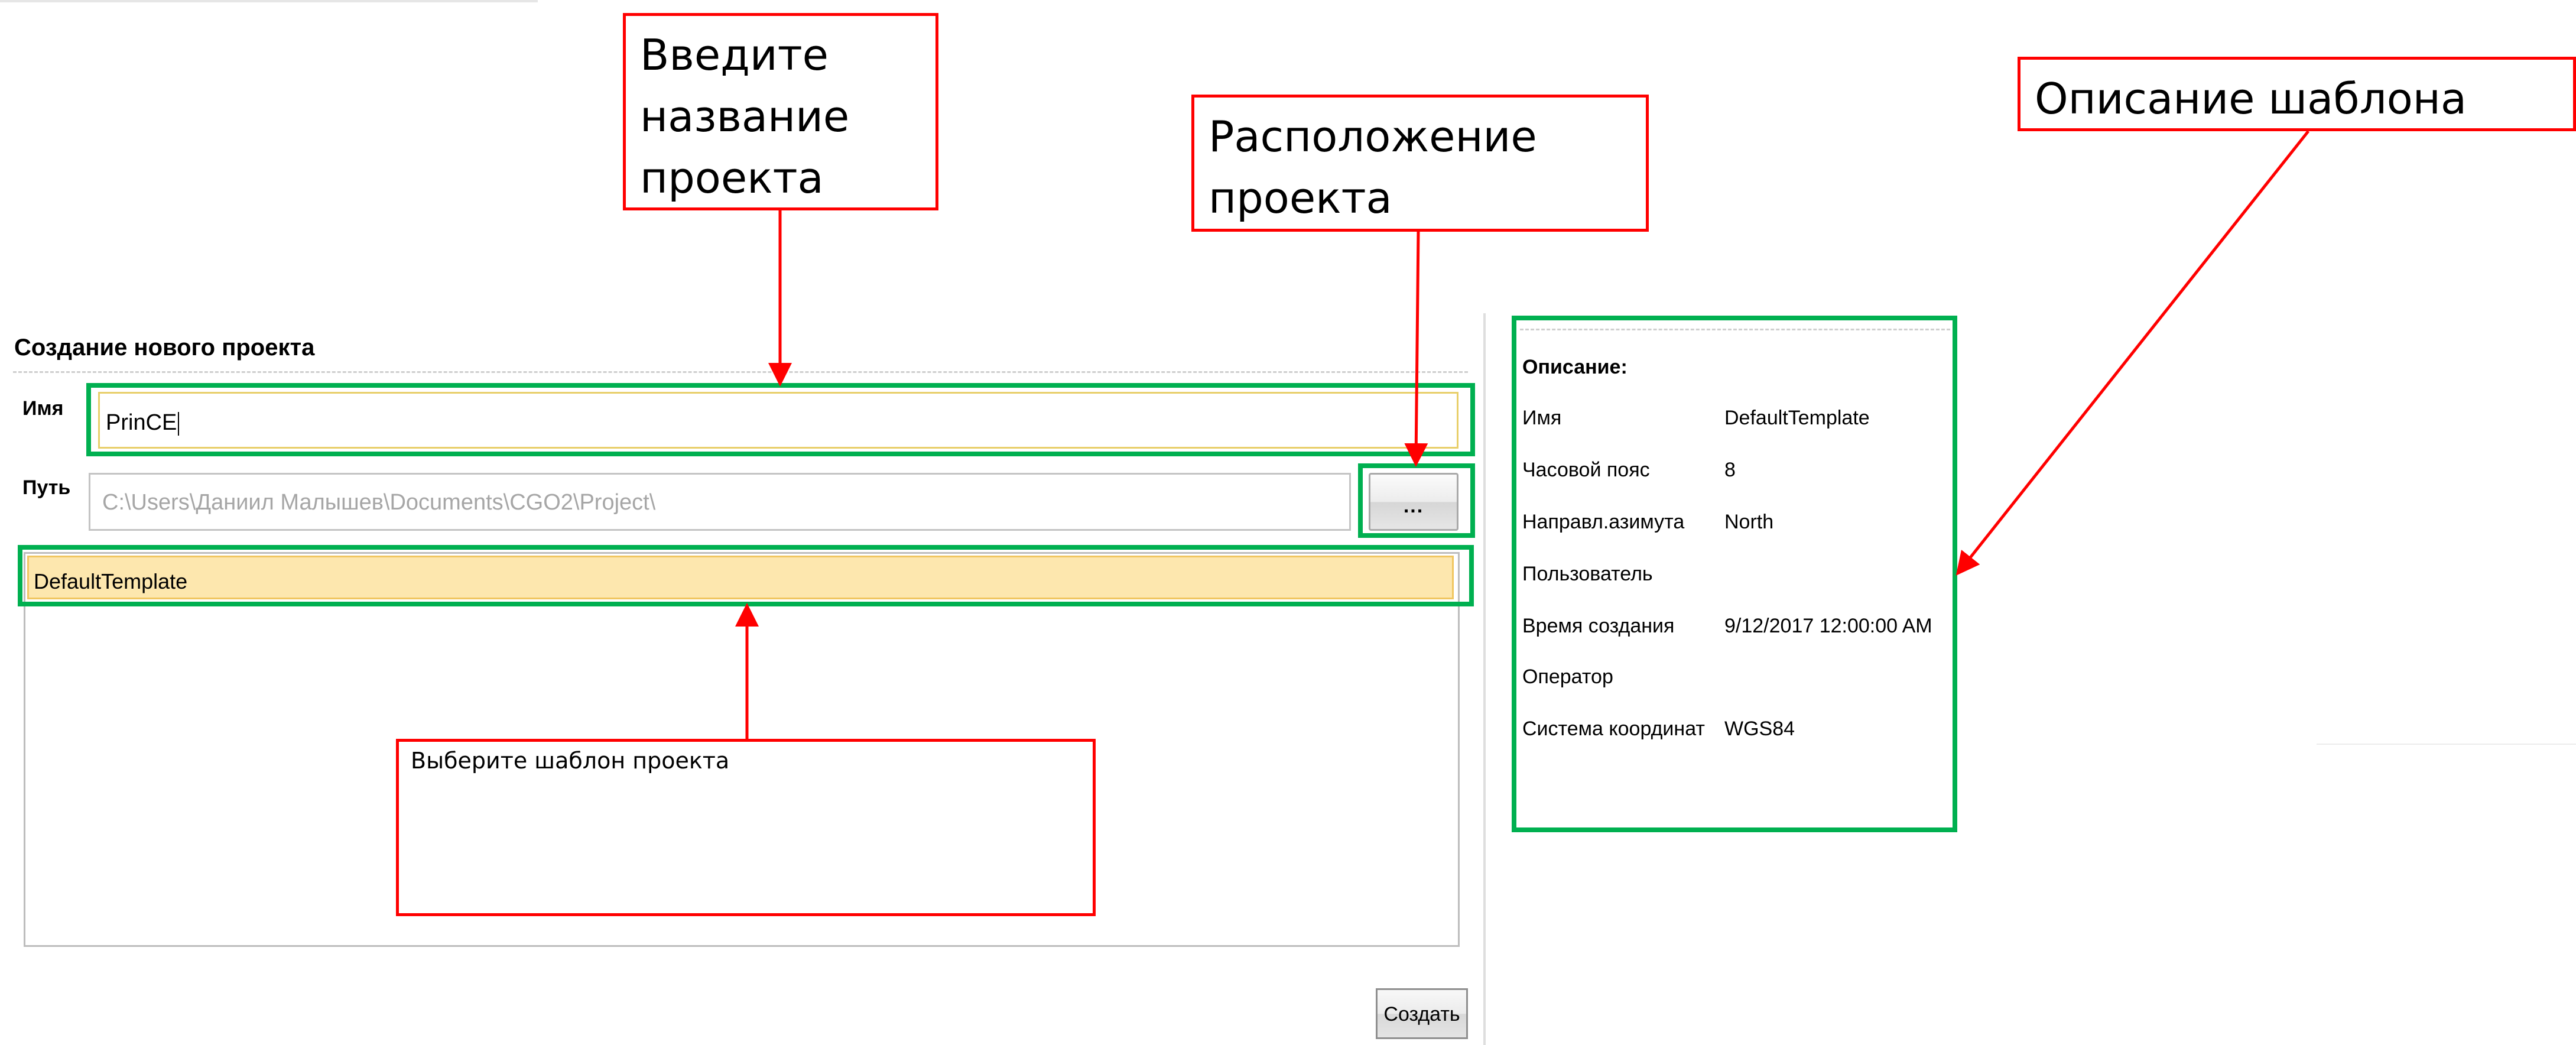 This screenshot has height=1045, width=2576. What do you see at coordinates (1416, 349) in the screenshot?
I see `arrow-to-browse-button` at bounding box center [1416, 349].